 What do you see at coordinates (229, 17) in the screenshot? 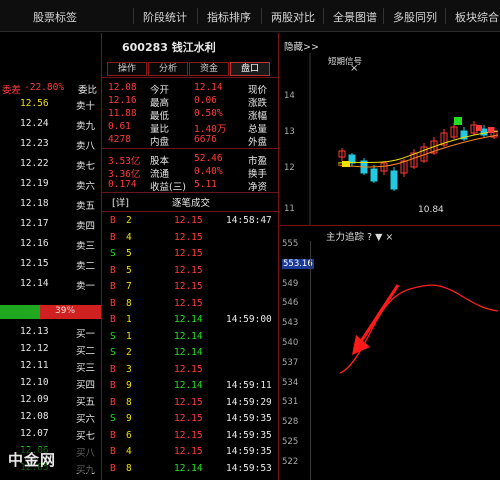
I see `menu-item-sort: 指标排序` at bounding box center [229, 17].